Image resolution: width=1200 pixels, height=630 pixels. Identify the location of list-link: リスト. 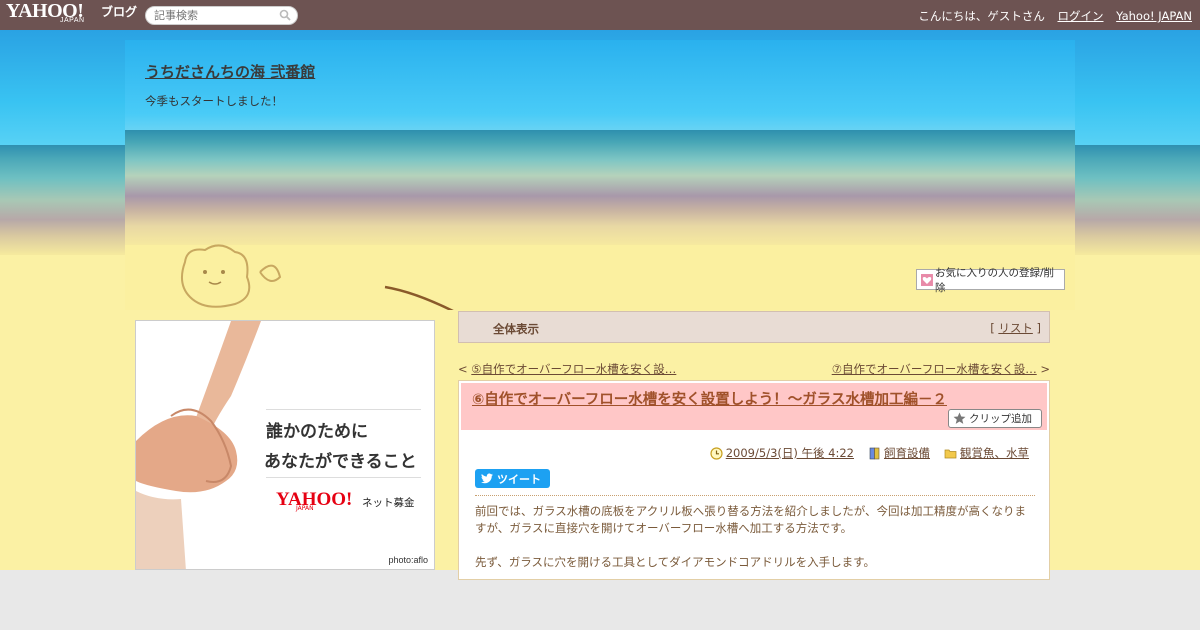
(1015, 328).